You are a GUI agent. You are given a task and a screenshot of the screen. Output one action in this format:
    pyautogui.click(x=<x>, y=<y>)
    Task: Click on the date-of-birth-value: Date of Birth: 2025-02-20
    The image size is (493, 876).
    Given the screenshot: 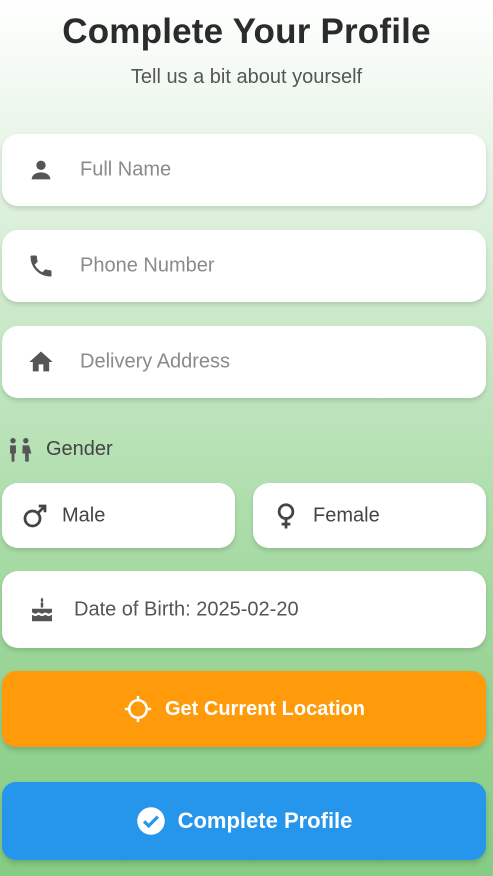 What is the action you would take?
    pyautogui.click(x=186, y=609)
    